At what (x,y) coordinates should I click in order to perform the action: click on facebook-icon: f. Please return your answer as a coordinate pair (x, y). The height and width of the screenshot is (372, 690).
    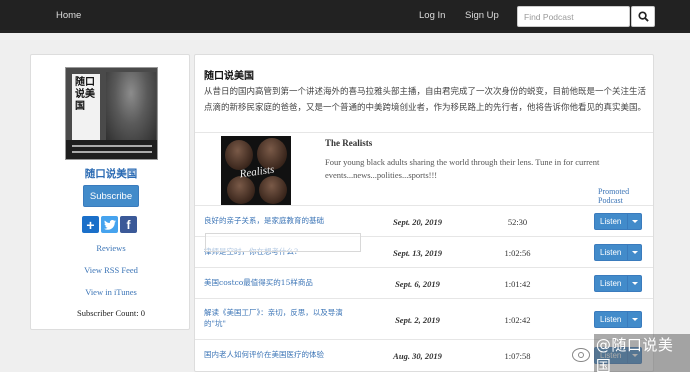
    Looking at the image, I should click on (128, 224).